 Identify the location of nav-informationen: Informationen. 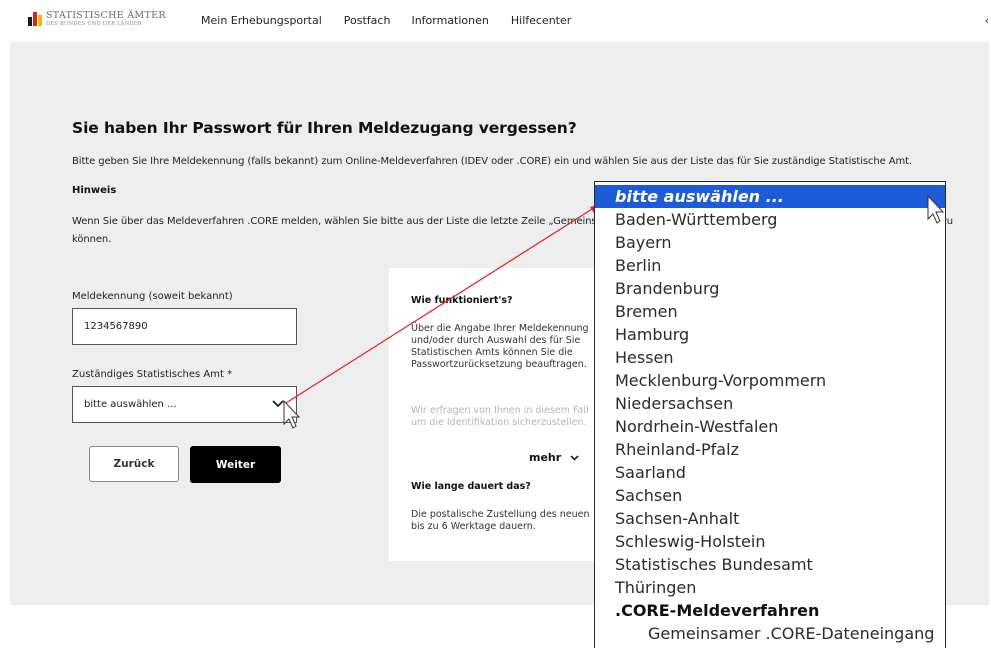
(449, 20).